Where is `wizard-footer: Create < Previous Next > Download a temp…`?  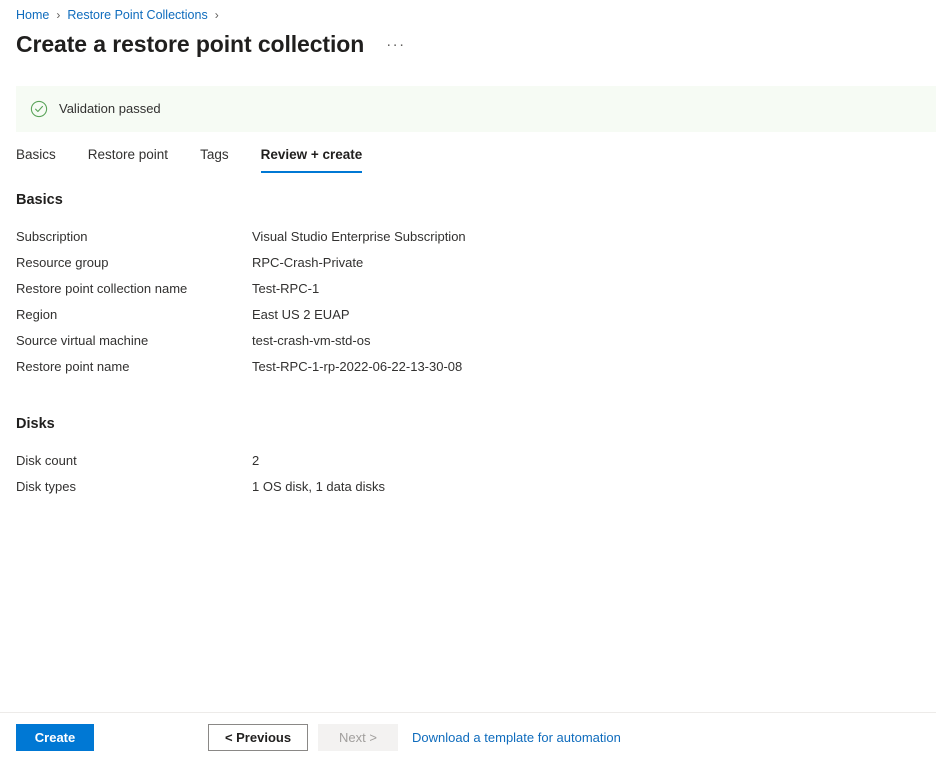 wizard-footer: Create < Previous Next > Download a temp… is located at coordinates (468, 737).